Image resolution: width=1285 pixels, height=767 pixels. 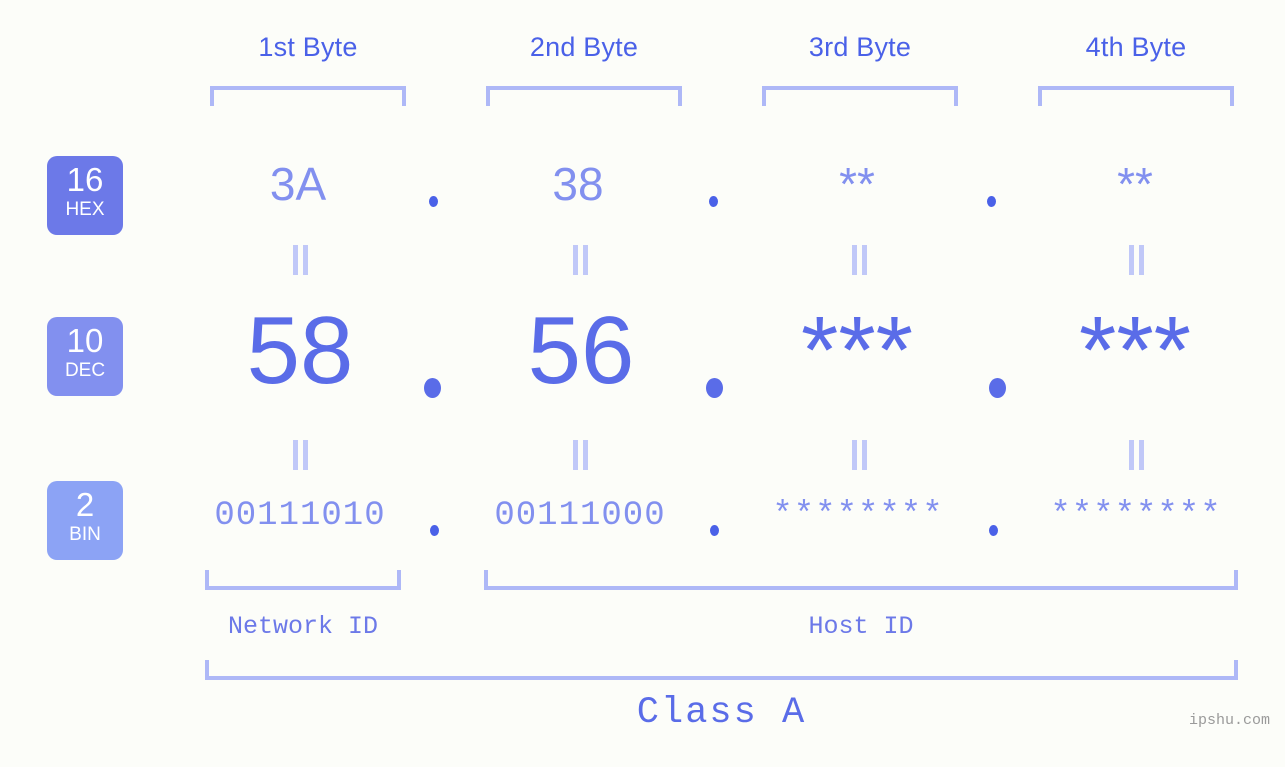 I want to click on dec-byte-3: ***, so click(x=857, y=350).